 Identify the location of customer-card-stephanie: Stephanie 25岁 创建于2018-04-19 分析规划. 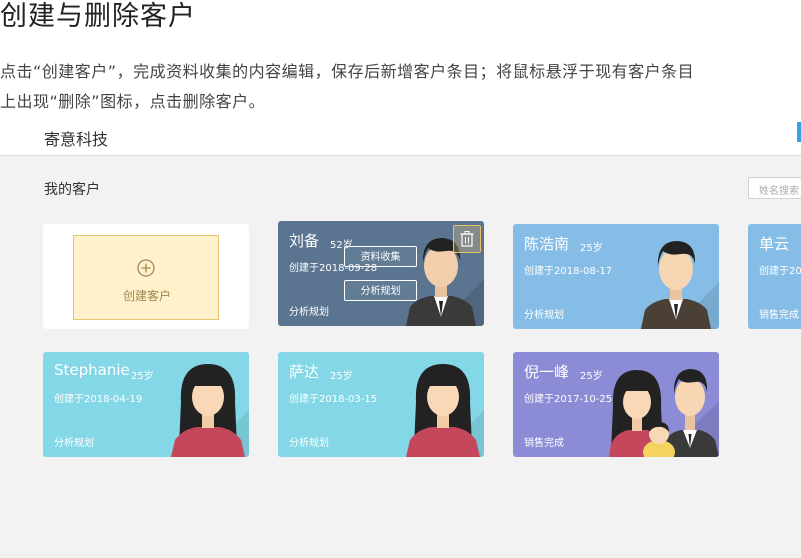
(146, 404).